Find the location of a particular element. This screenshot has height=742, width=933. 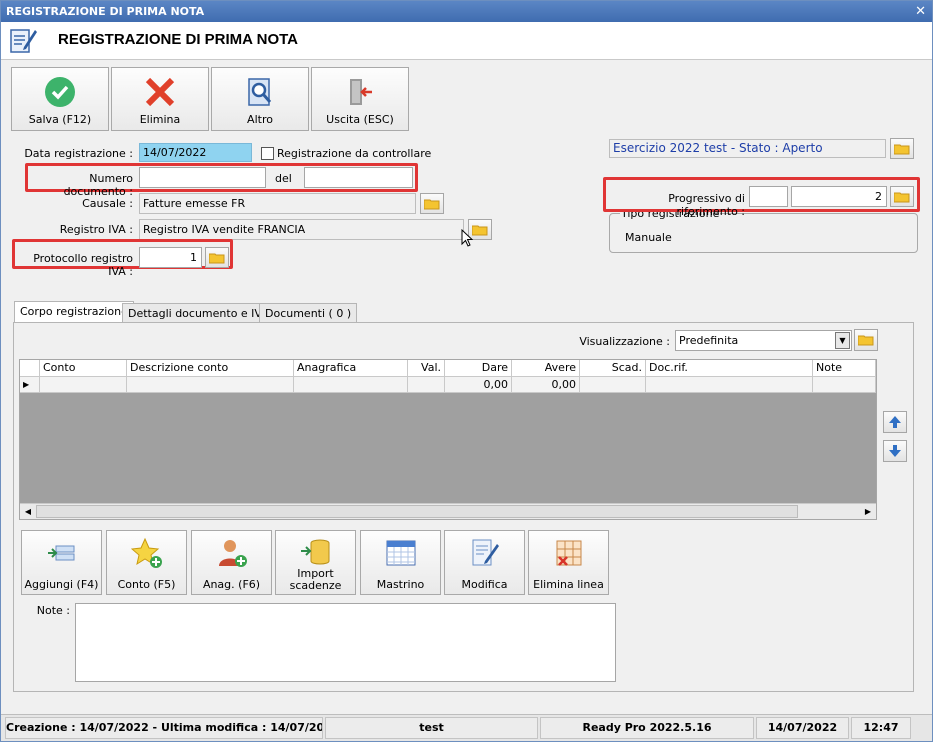

import-label-line2: scadenze is located at coordinates (315, 585).